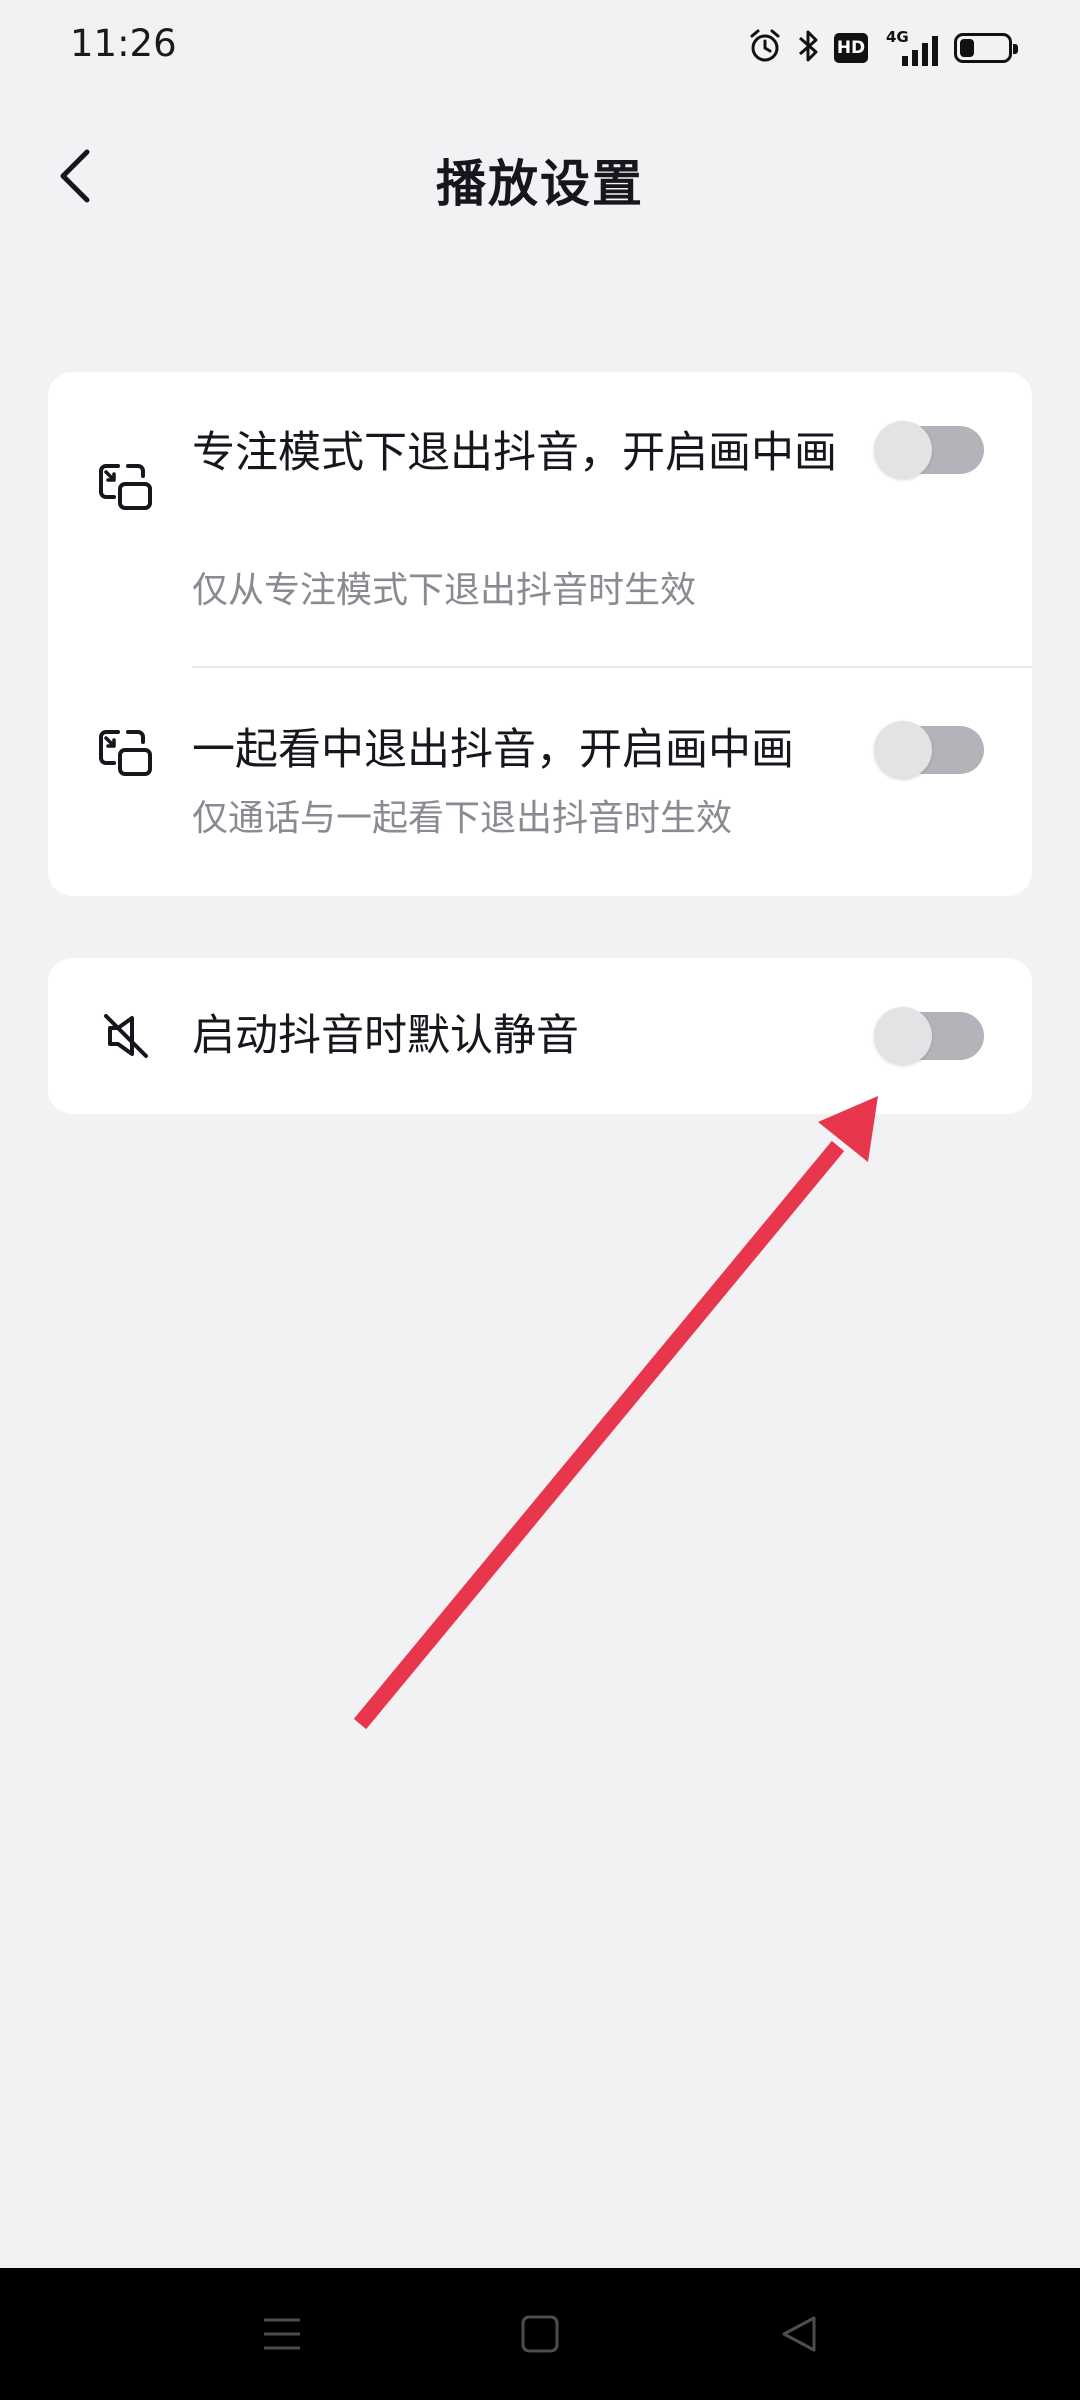 The height and width of the screenshot is (2400, 1080). Describe the element at coordinates (765, 48) in the screenshot. I see `alarm-icon` at that location.